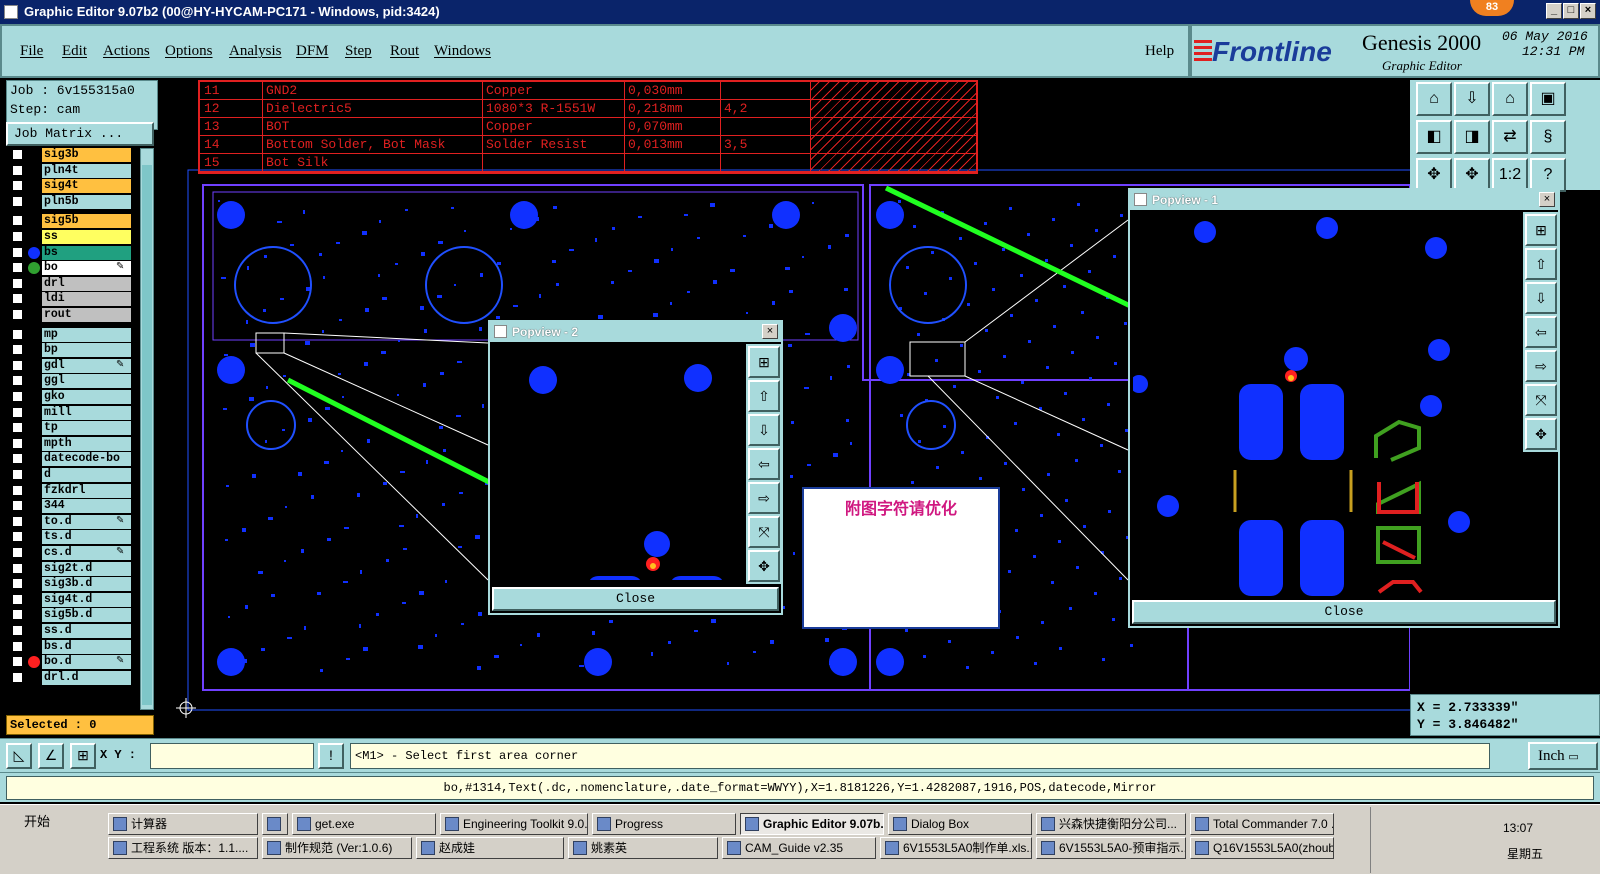 The width and height of the screenshot is (1600, 874). Describe the element at coordinates (86, 350) in the screenshot. I see `layer-name: bp` at that location.